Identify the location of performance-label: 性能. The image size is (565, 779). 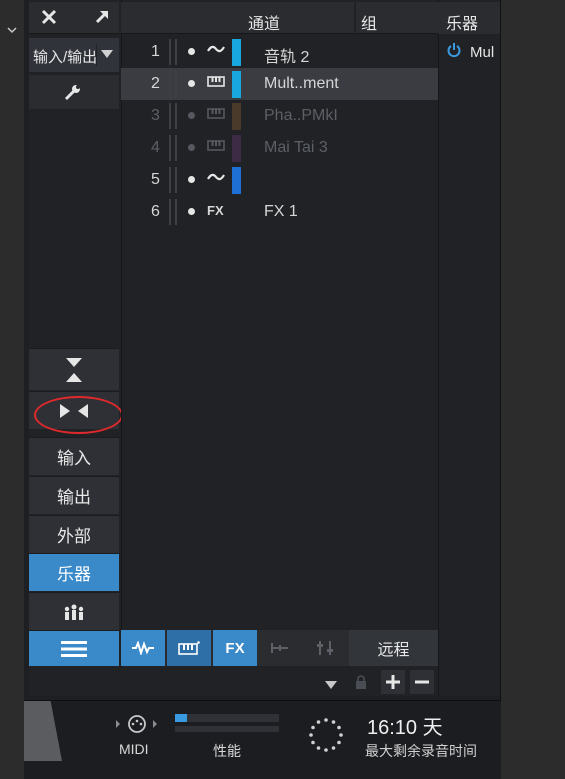
(227, 751).